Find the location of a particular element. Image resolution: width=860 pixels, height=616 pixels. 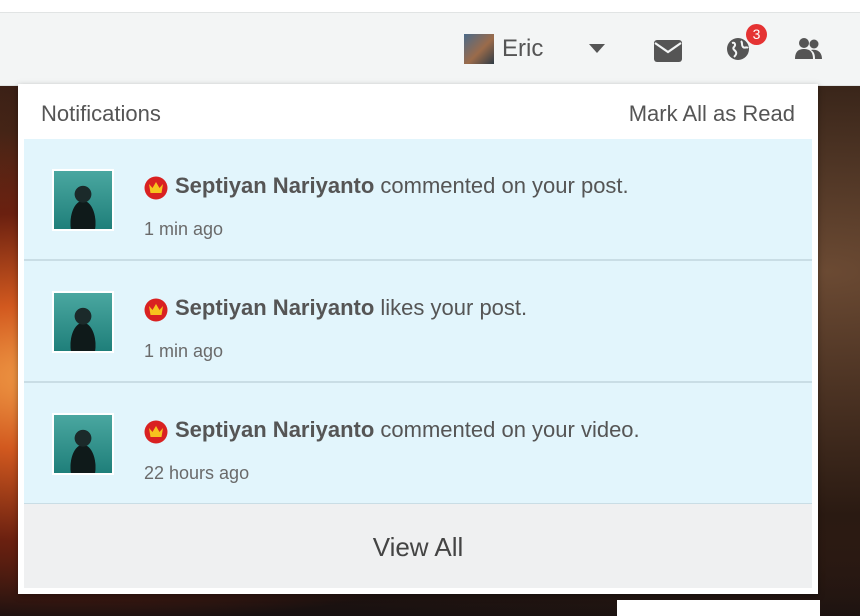

notification-text: Septiyan Nariyanto likes your post. is located at coordinates (351, 308).